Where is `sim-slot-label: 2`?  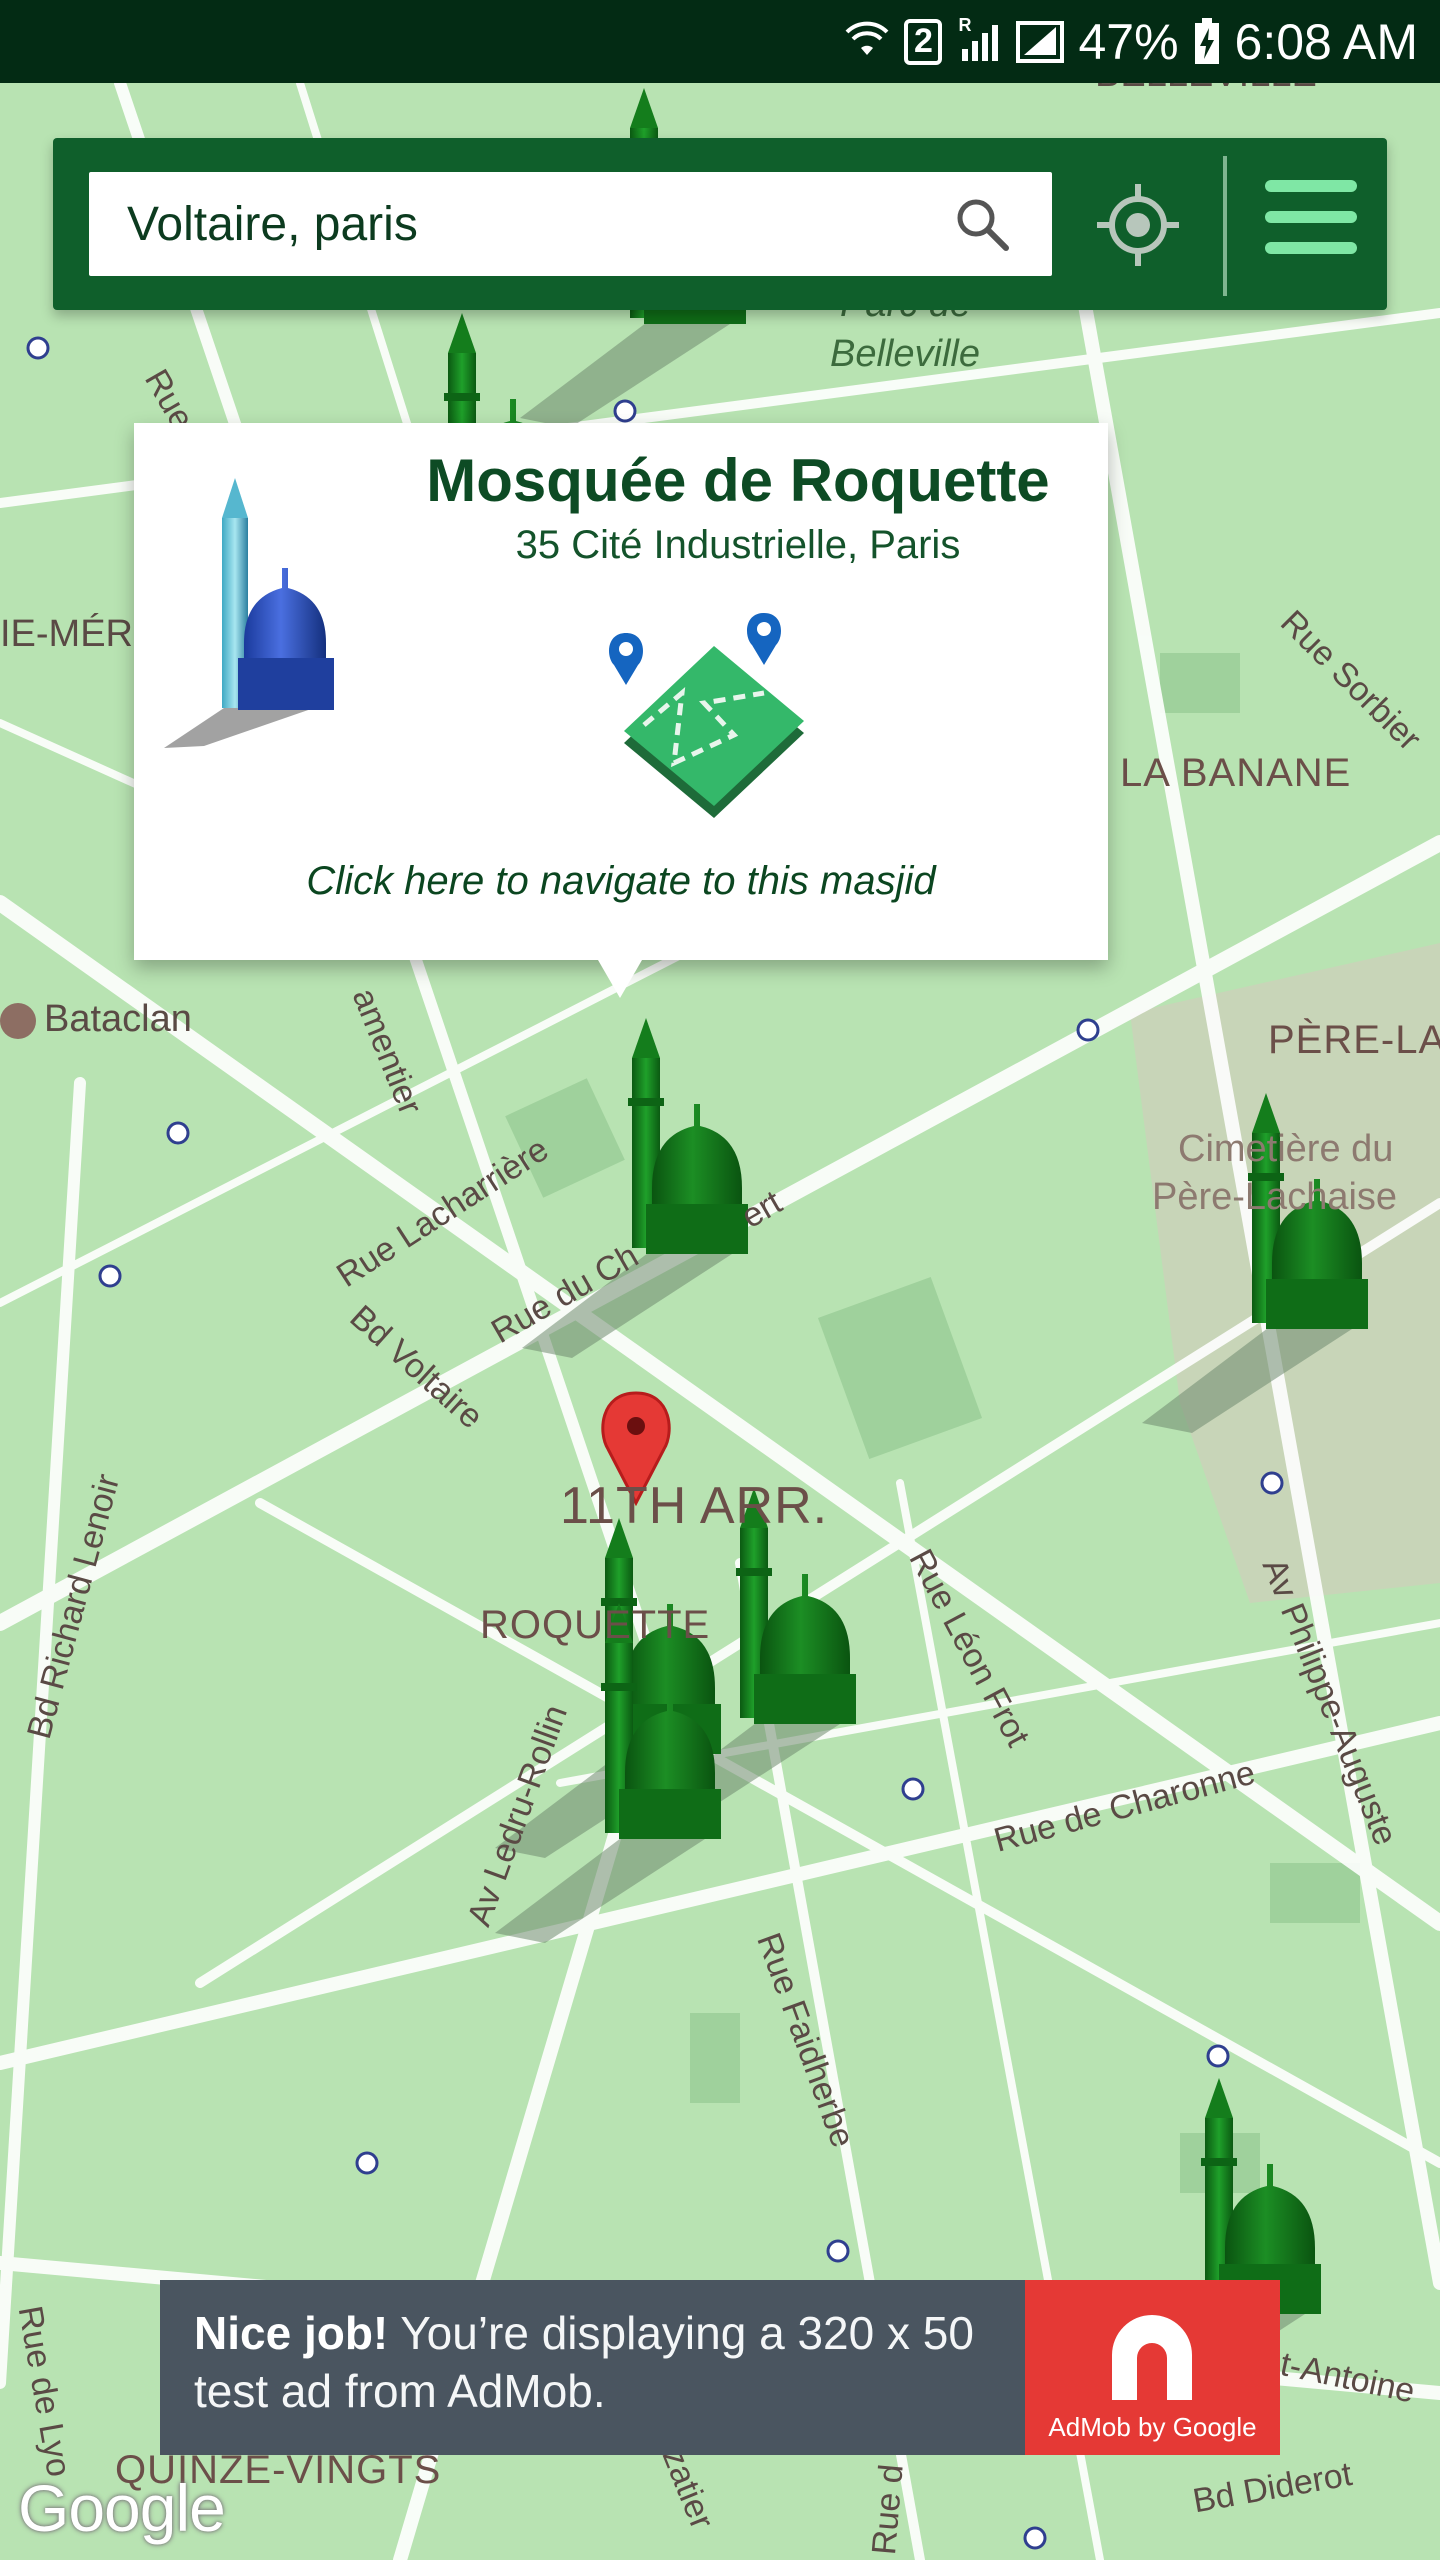 sim-slot-label: 2 is located at coordinates (923, 41).